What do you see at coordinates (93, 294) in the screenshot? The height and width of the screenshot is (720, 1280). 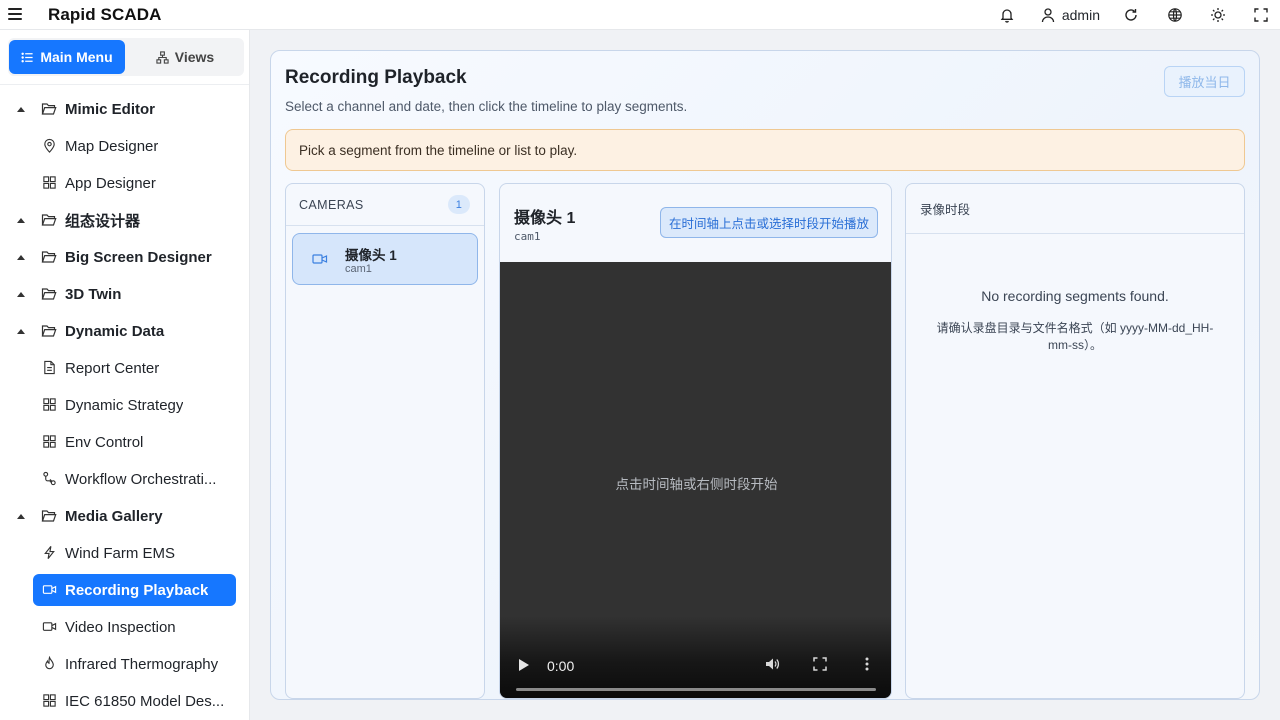 I see `sidebar-item-label: 3D Twin` at bounding box center [93, 294].